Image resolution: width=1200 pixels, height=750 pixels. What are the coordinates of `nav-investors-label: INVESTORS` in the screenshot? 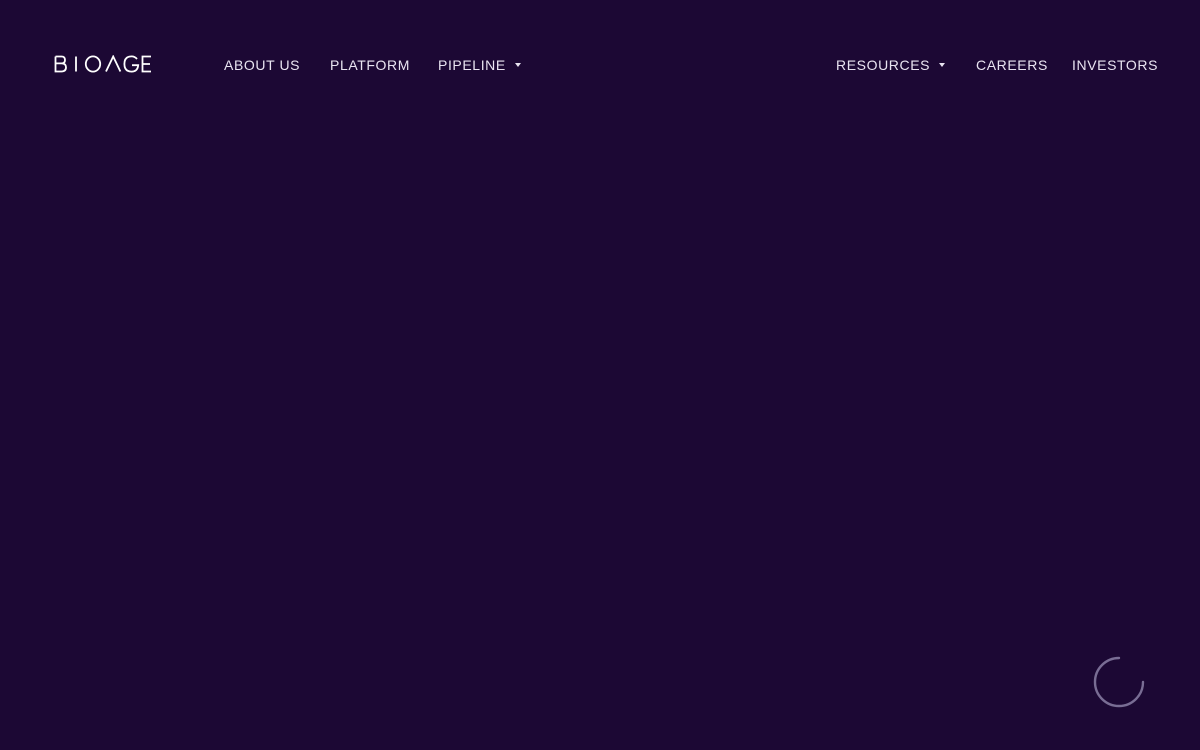 It's located at (1115, 65).